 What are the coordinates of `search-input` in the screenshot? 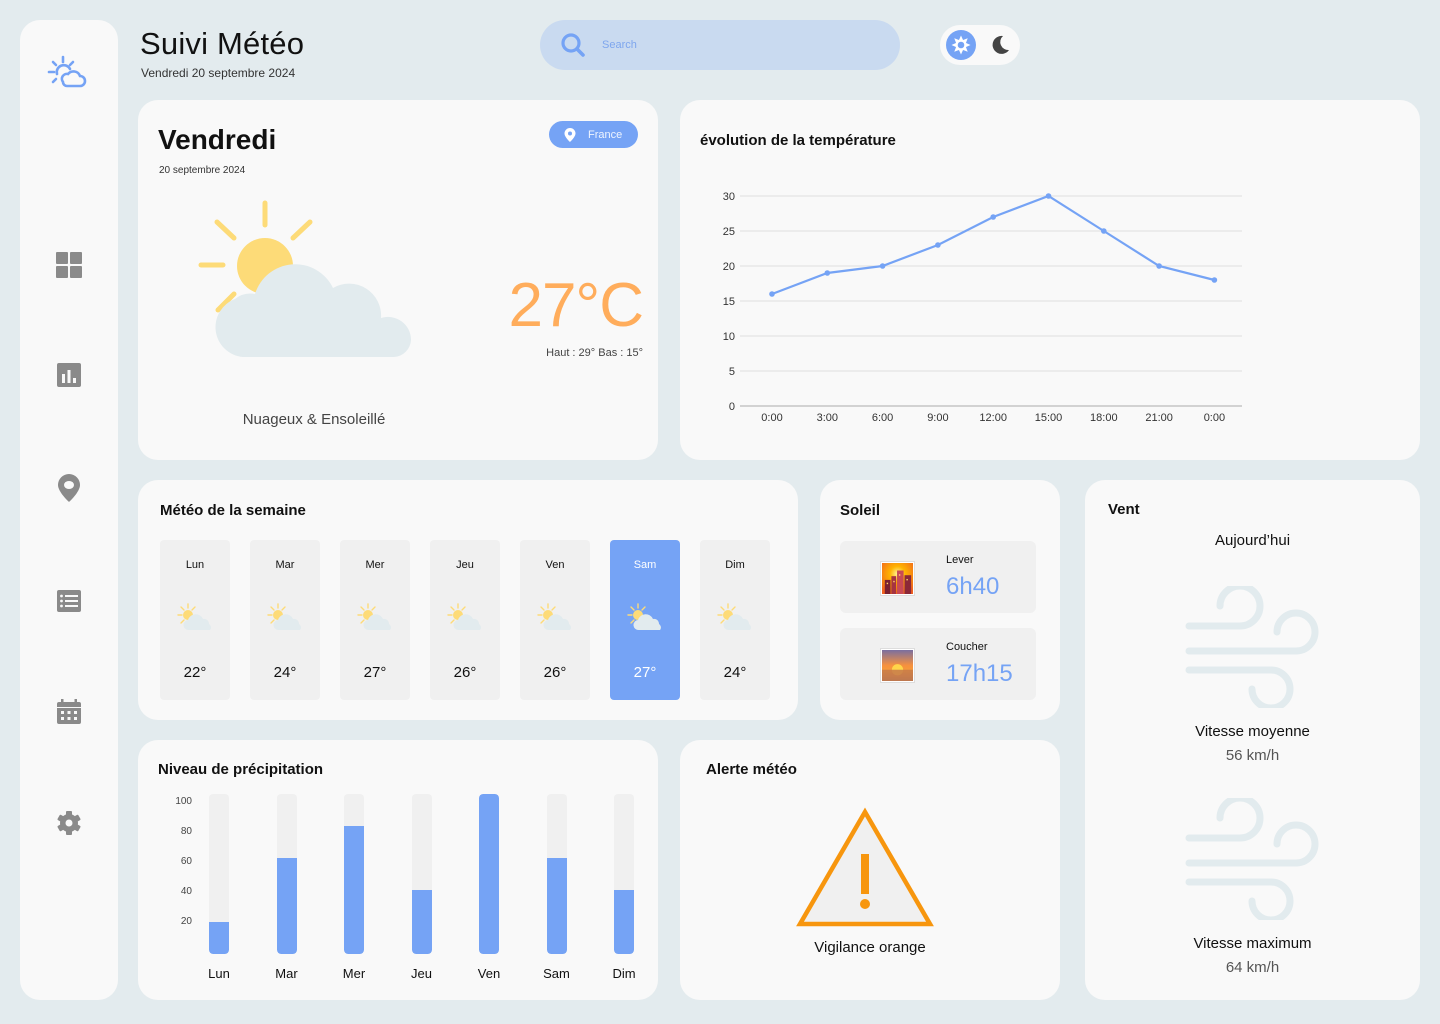 It's located at (742, 45).